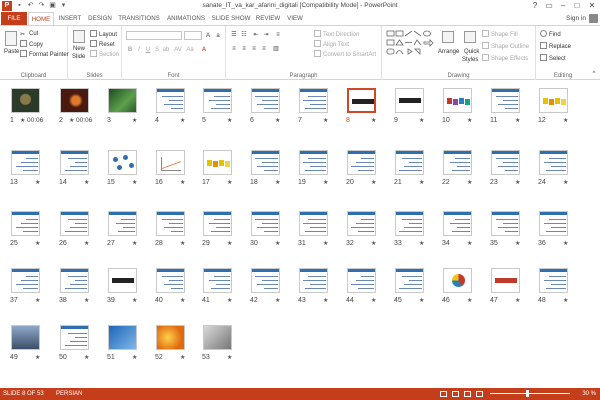 This screenshot has width=600, height=400. I want to click on tab-design: DESIGN, so click(100, 18).